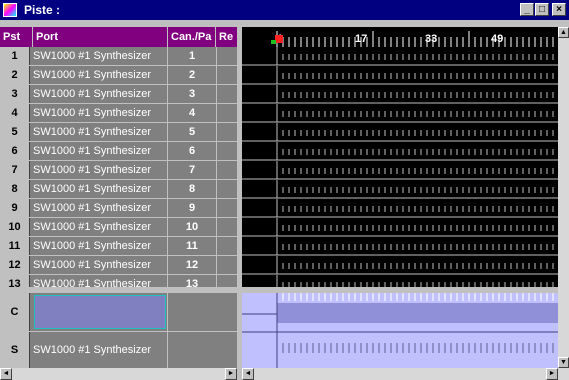 The image size is (569, 380). I want to click on track-channel: 10, so click(192, 227).